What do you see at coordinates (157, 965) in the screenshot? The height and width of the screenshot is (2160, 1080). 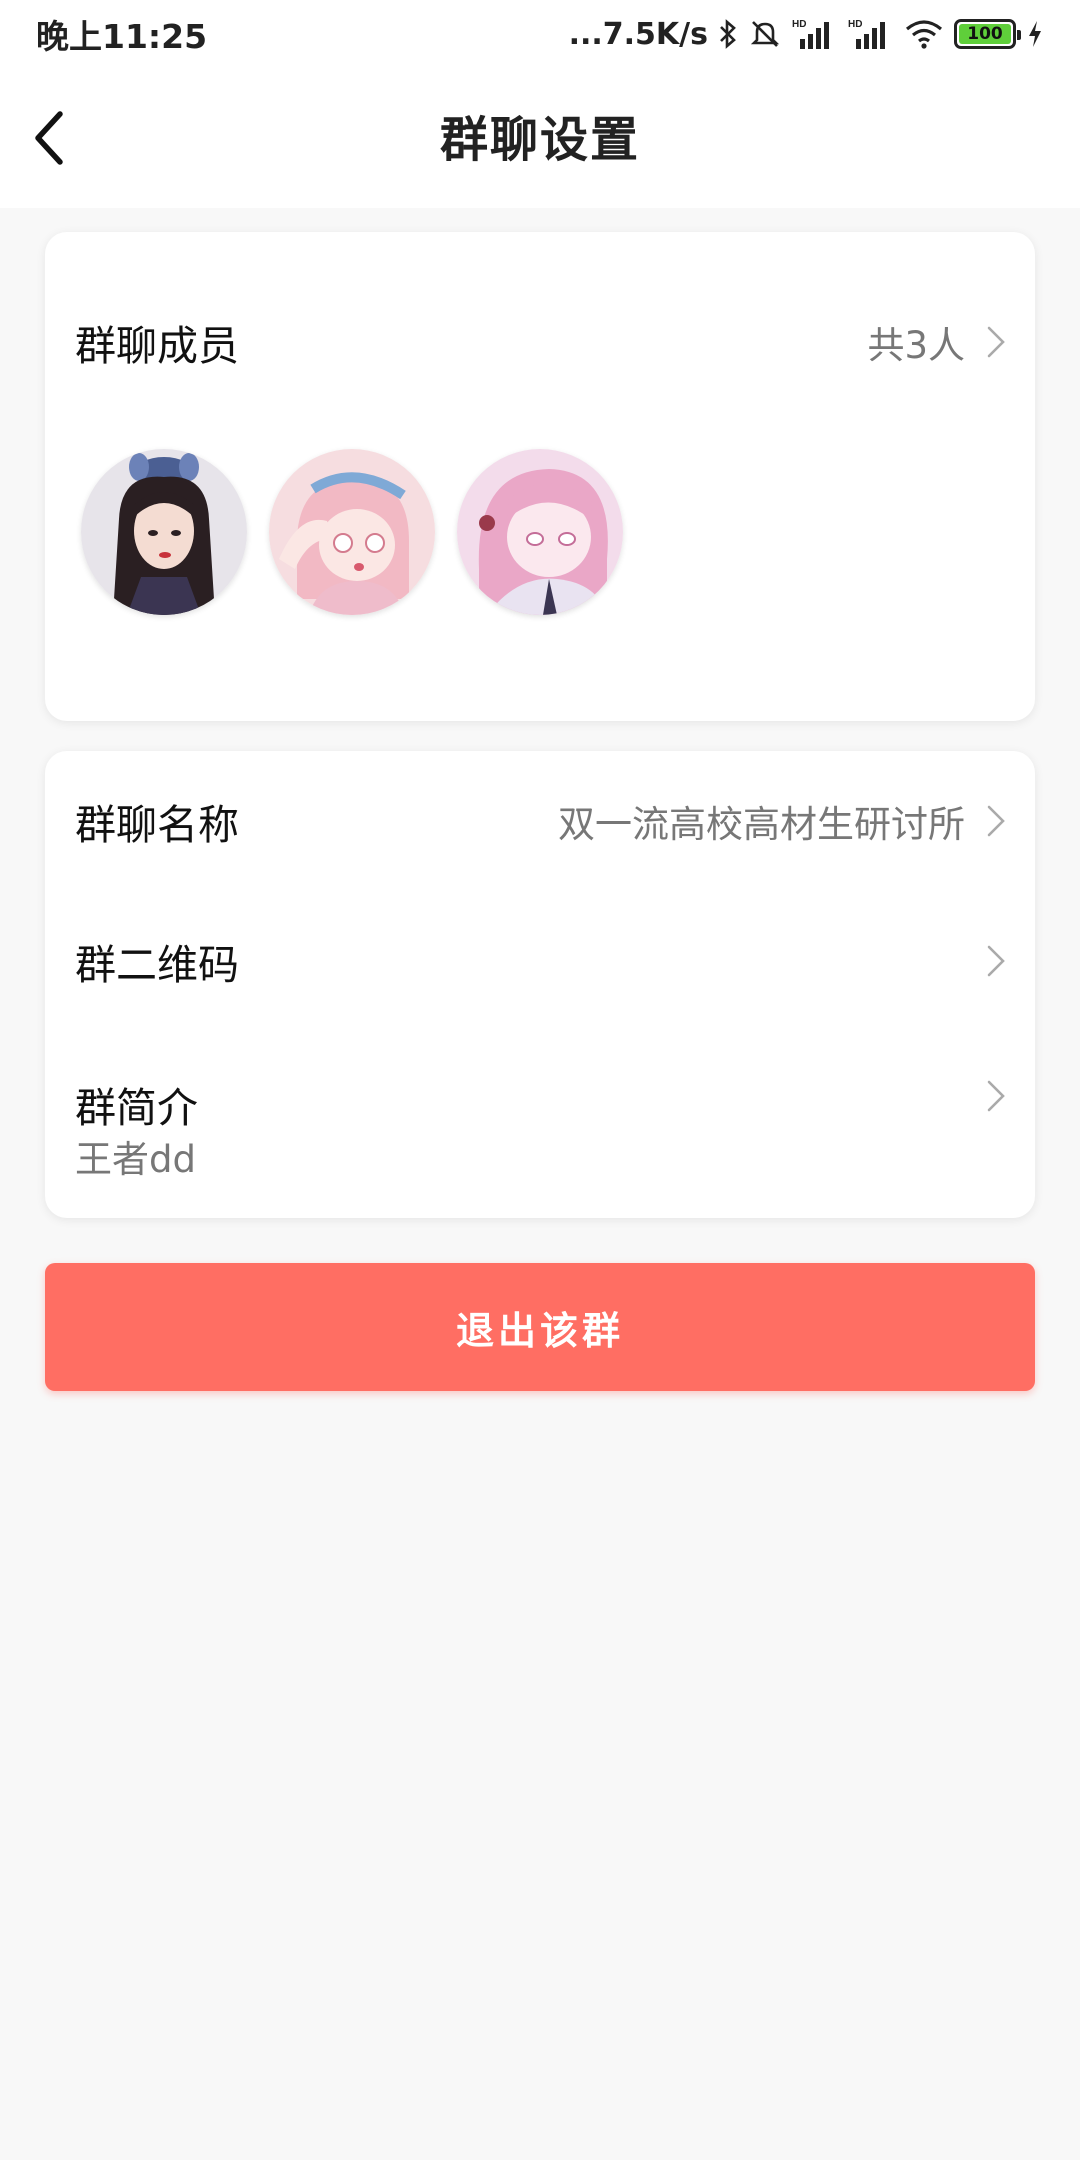 I see `group-qr-label: 群二维码` at bounding box center [157, 965].